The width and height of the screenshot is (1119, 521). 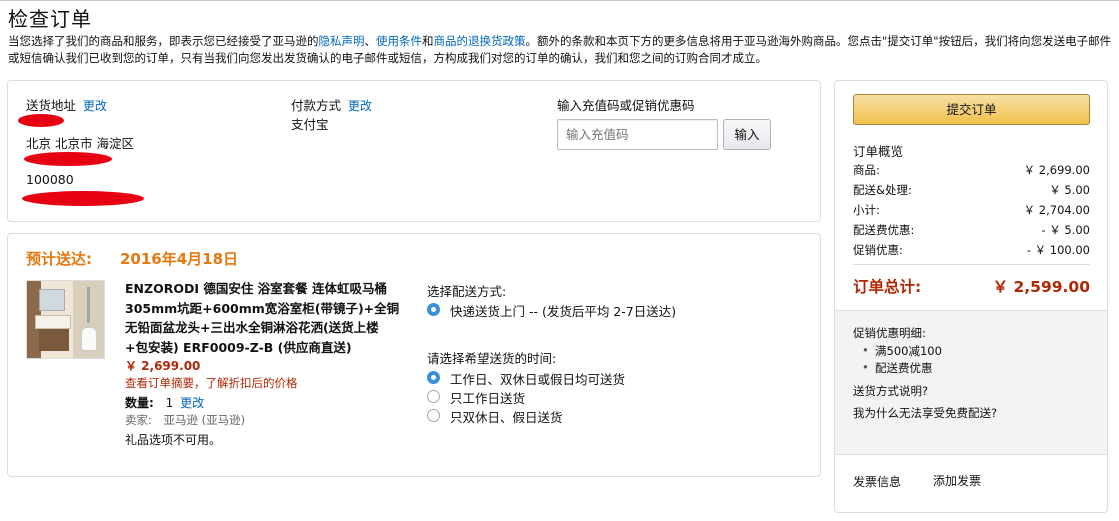 What do you see at coordinates (904, 368) in the screenshot?
I see `promotion-item-2: 配送费优惠` at bounding box center [904, 368].